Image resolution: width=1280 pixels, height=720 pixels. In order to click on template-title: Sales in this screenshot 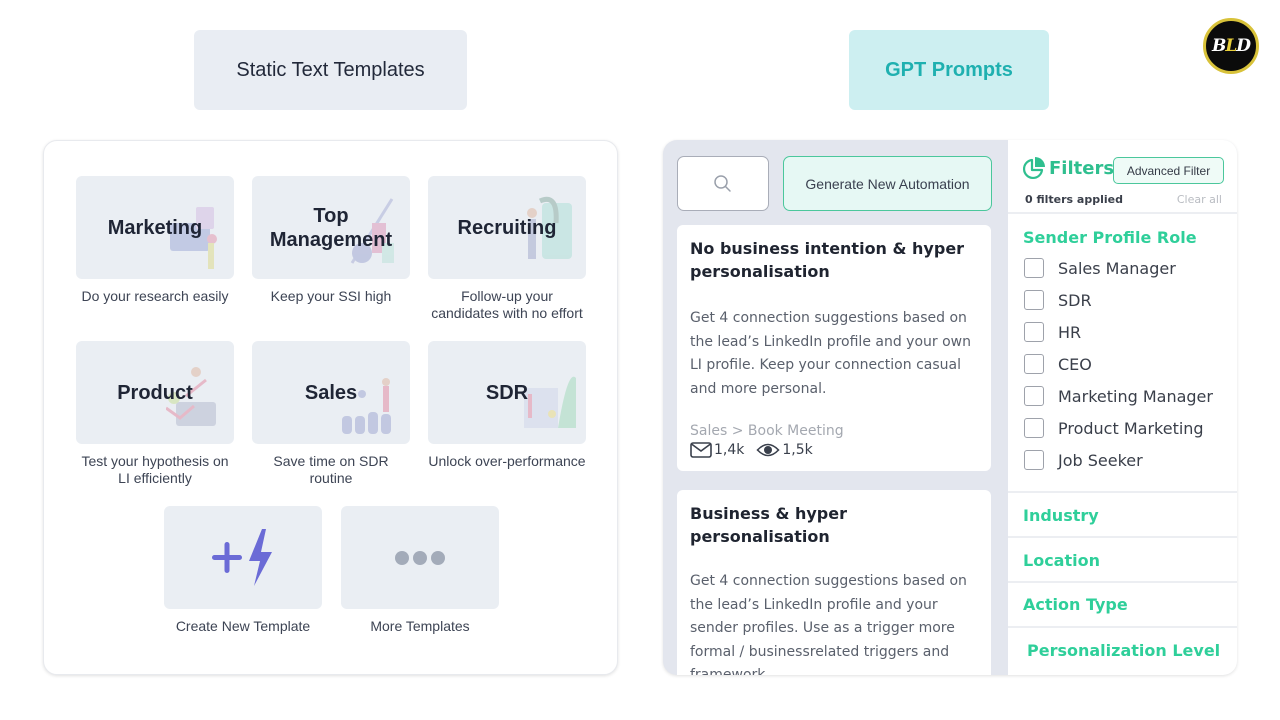, I will do `click(331, 392)`.